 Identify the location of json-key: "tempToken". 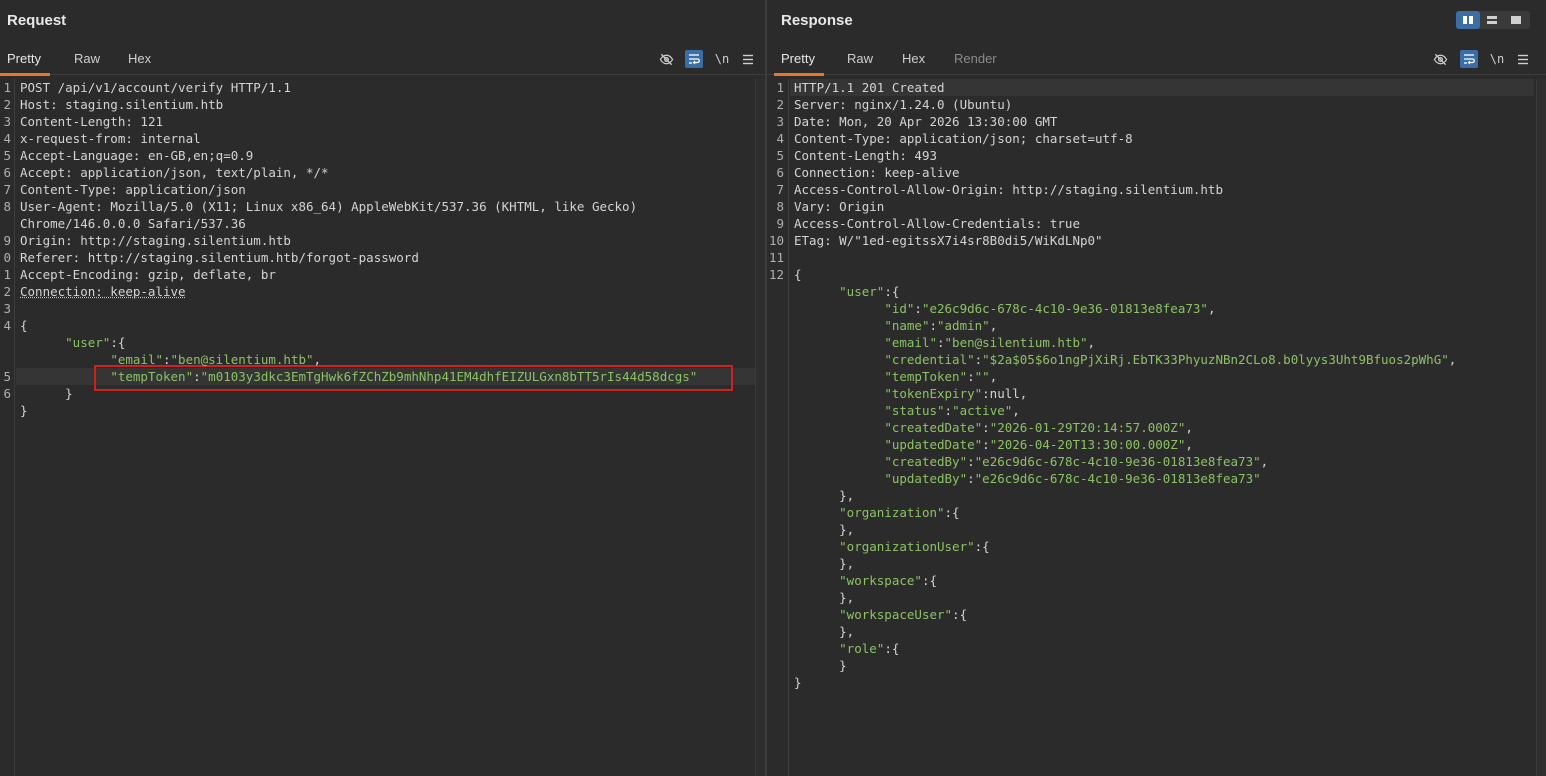
(926, 376).